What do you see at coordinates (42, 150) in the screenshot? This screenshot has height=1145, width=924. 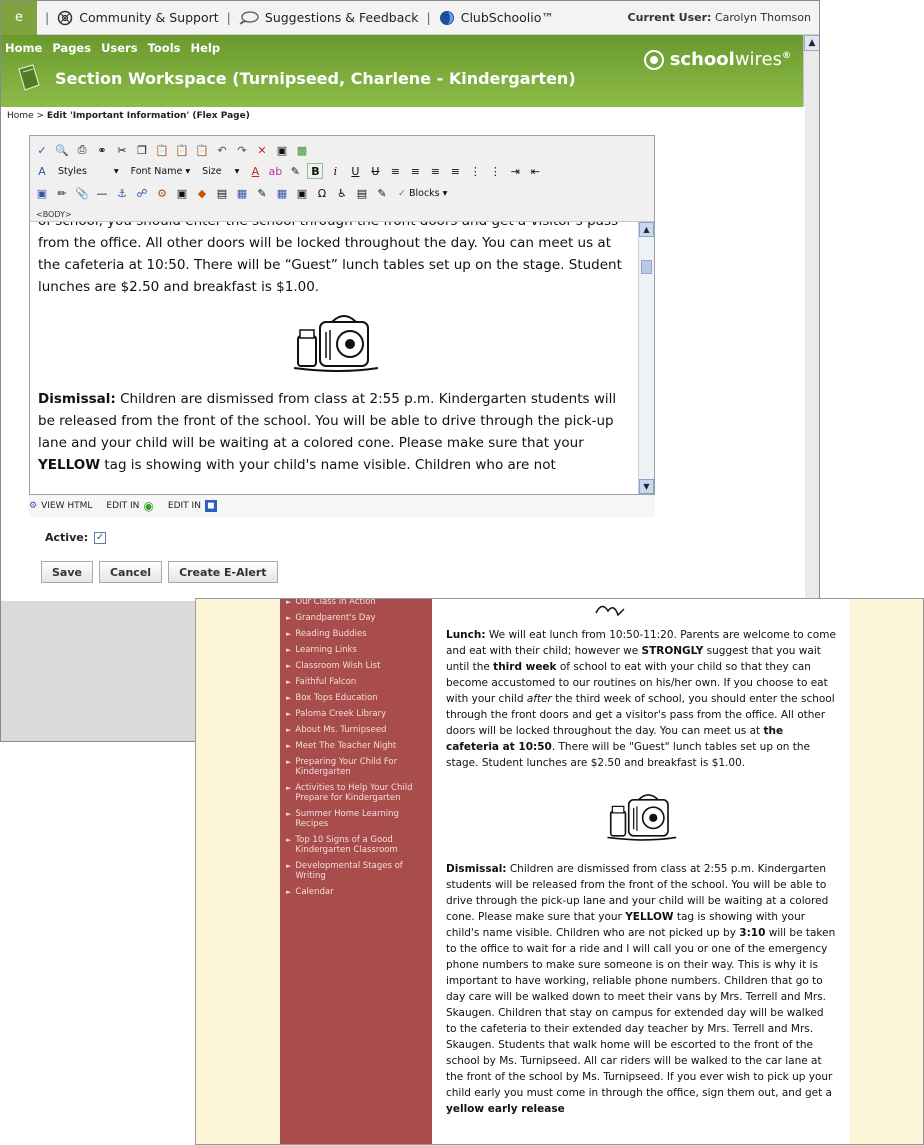 I see `spellcheck-icon: ✓` at bounding box center [42, 150].